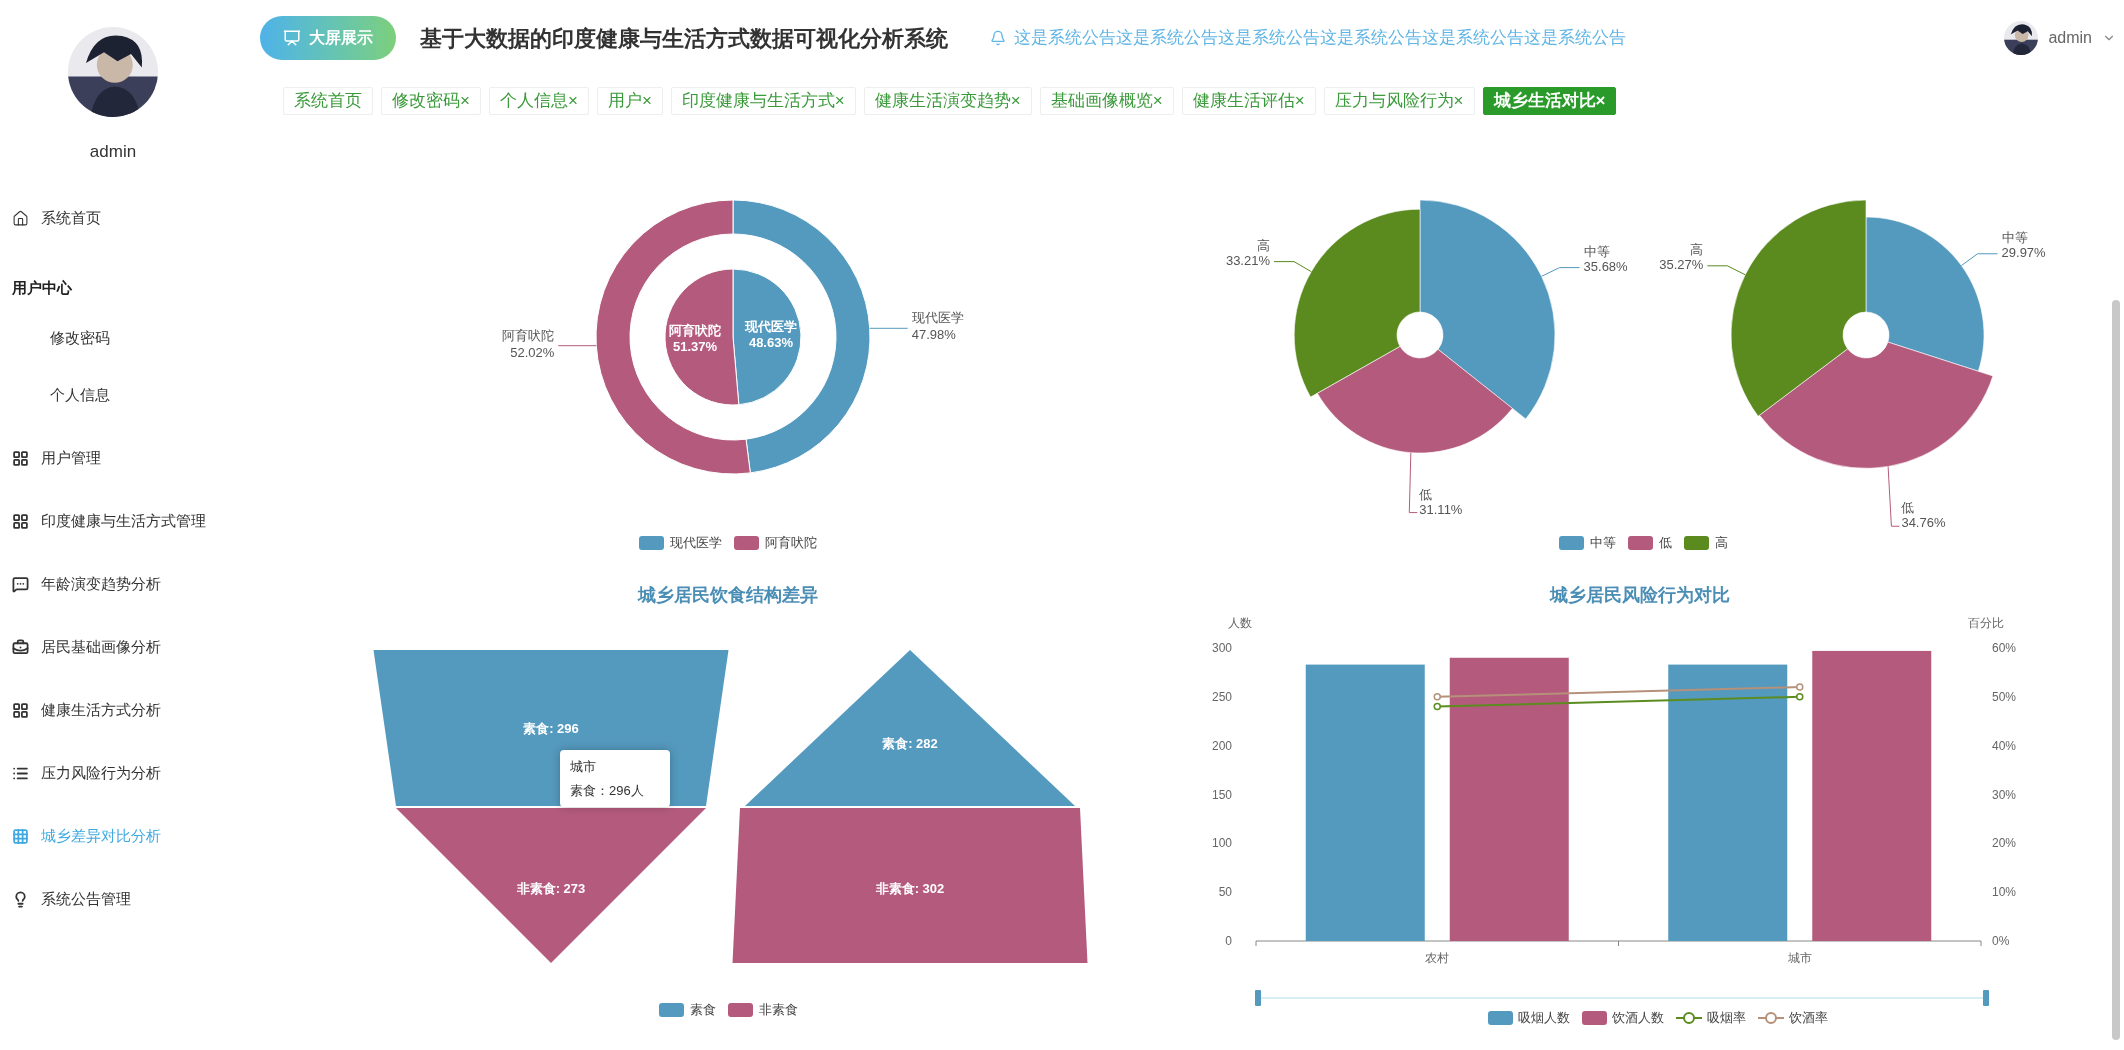 This screenshot has height=1050, width=2124. What do you see at coordinates (1320, 38) in the screenshot?
I see `notice-text: 这是系统公告这是系统公告这是系统公告这是系统公告这是系统公告这是系统公告` at bounding box center [1320, 38].